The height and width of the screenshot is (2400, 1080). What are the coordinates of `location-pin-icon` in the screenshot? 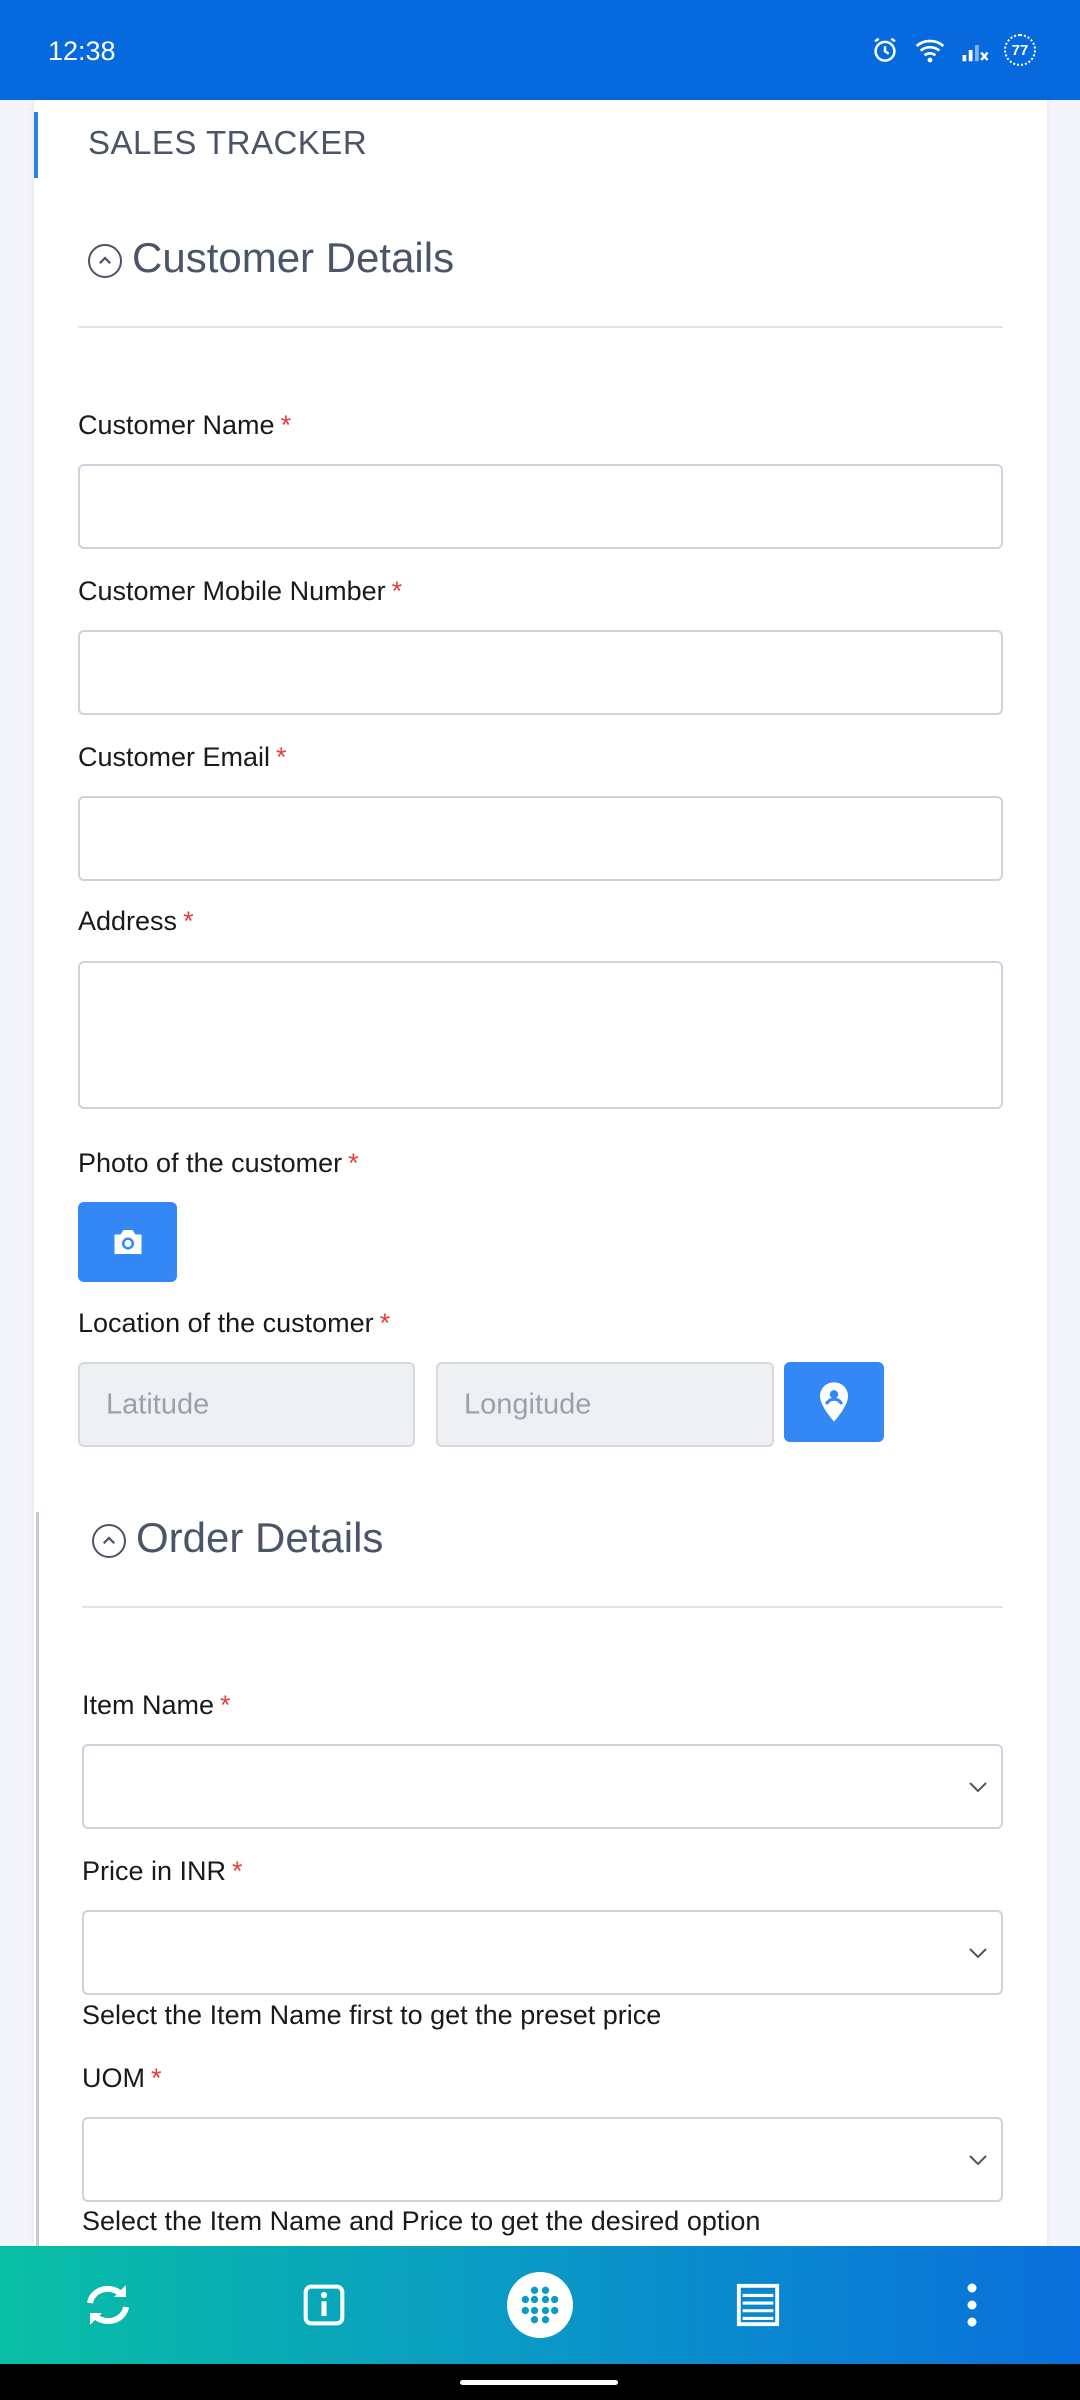 It's located at (834, 1402).